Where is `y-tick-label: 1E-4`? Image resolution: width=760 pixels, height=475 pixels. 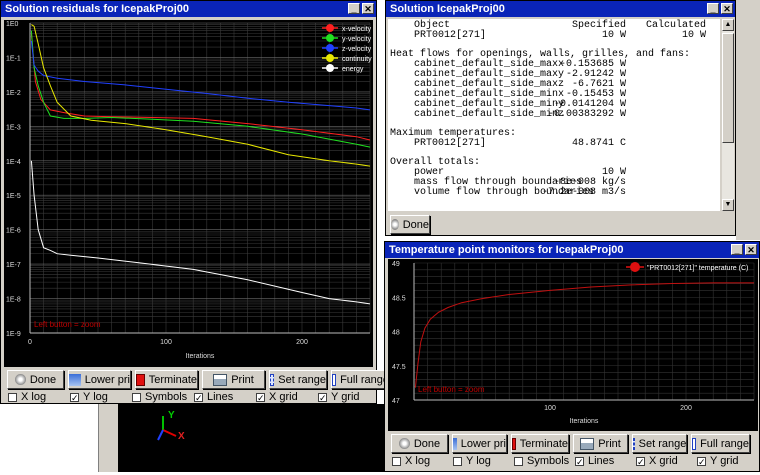
y-tick-label: 1E-4 is located at coordinates (13, 162).